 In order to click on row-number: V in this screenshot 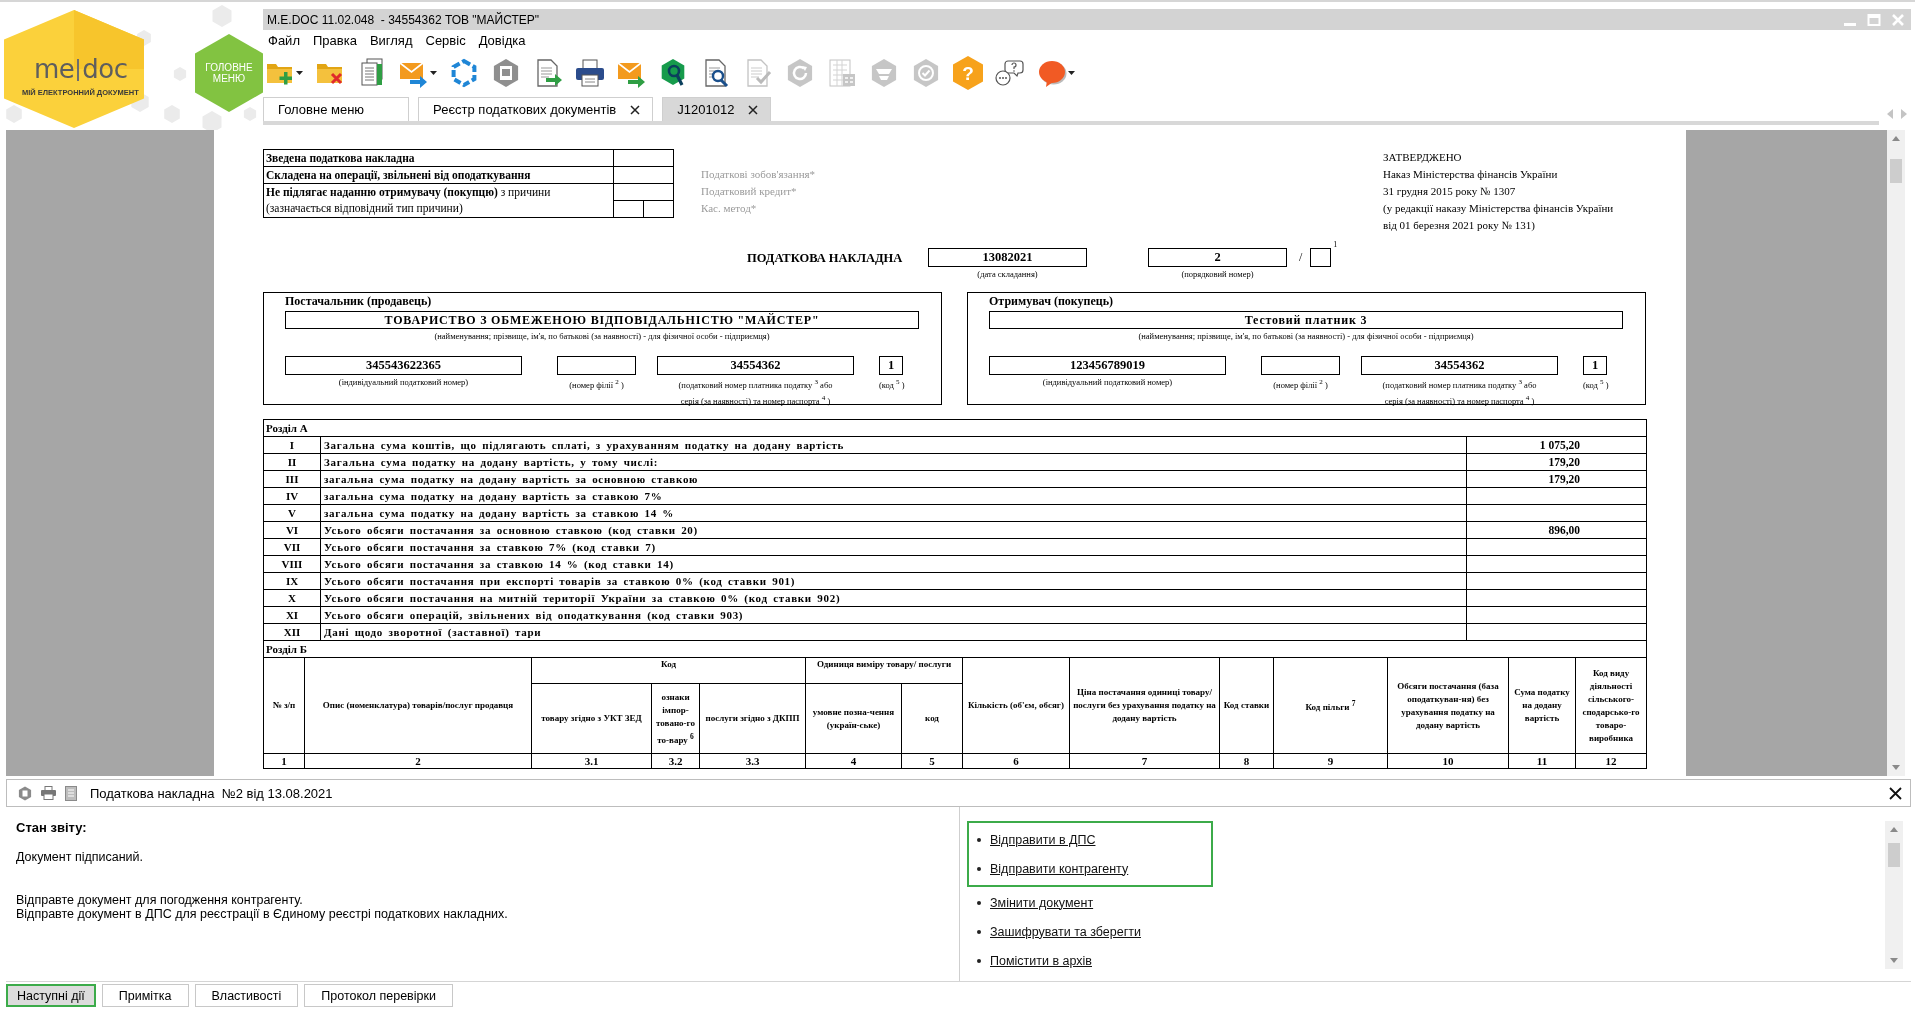, I will do `click(292, 513)`.